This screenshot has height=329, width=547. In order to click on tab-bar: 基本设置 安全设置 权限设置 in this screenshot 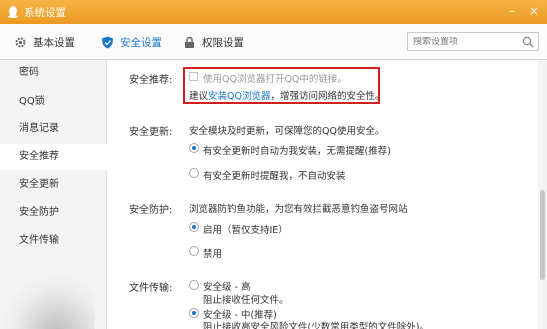, I will do `click(273, 42)`.